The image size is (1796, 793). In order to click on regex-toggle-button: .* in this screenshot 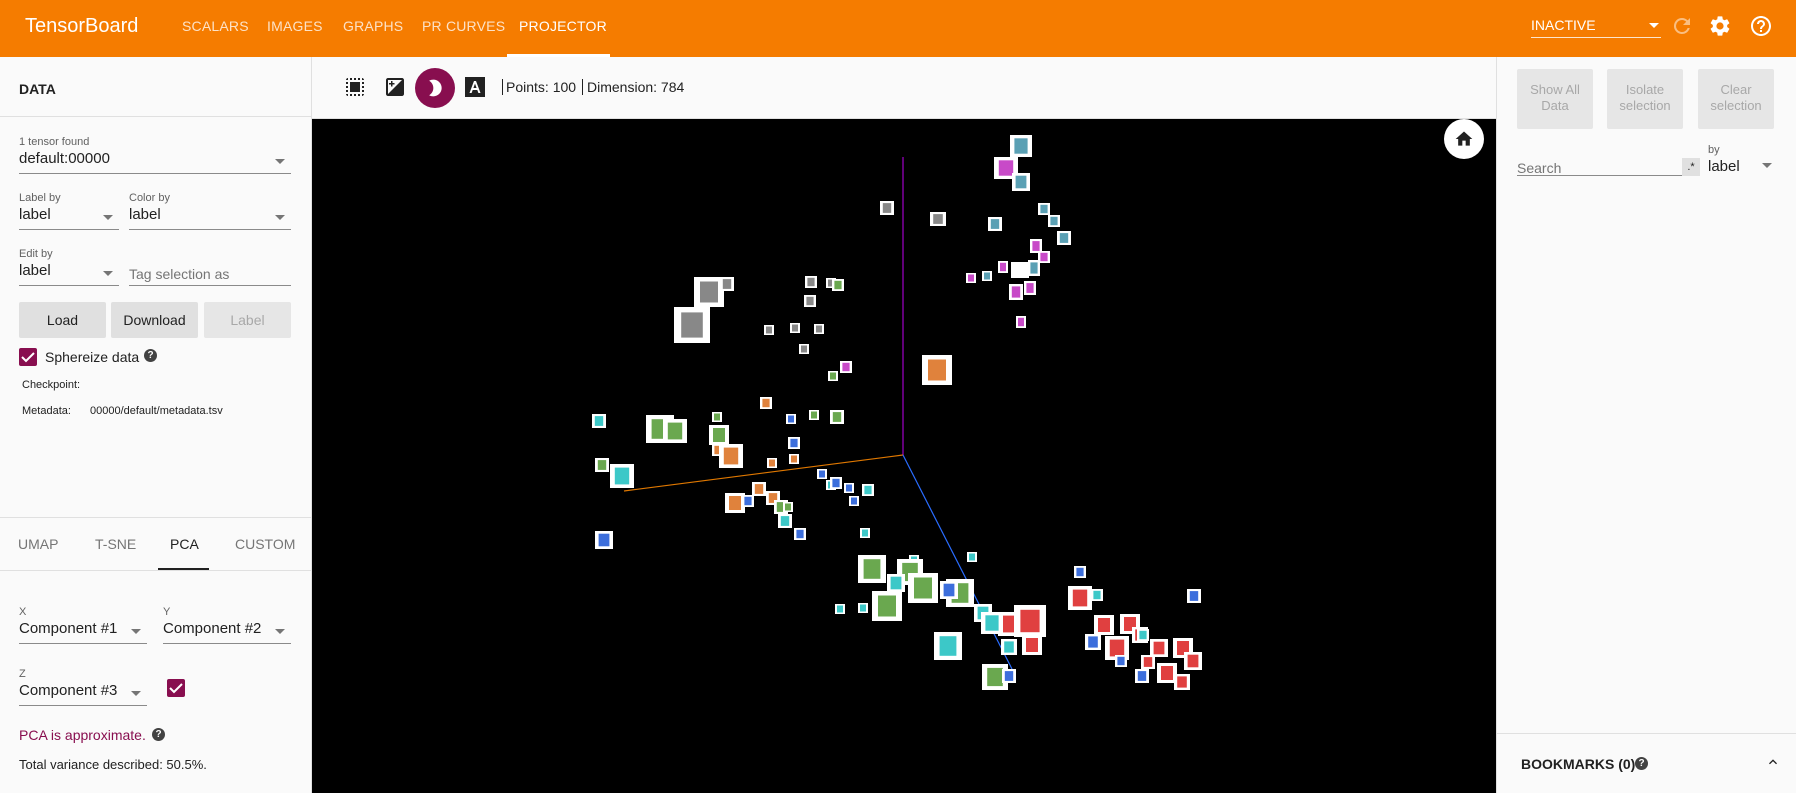, I will do `click(1691, 167)`.